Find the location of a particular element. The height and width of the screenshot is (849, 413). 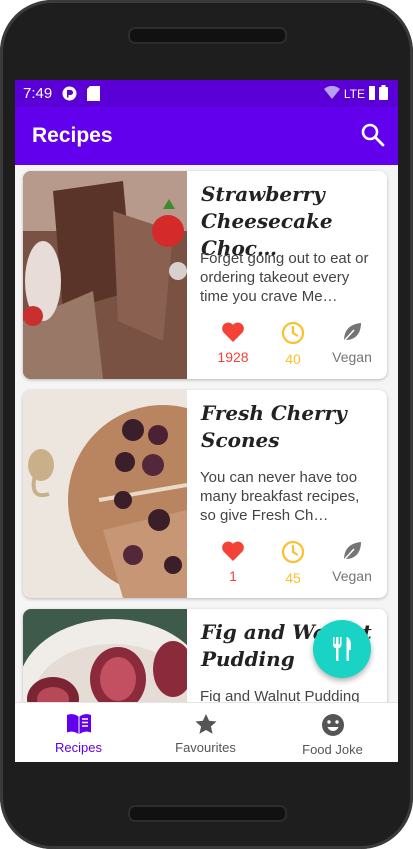

search-button is located at coordinates (373, 135).